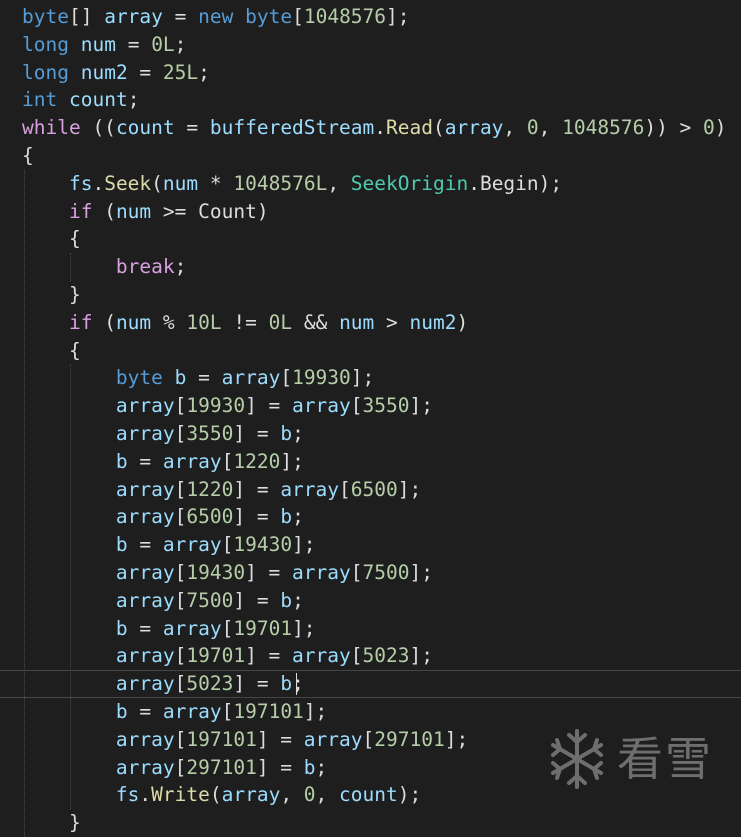 The height and width of the screenshot is (837, 741). Describe the element at coordinates (370, 462) in the screenshot. I see `code-line: b = array[1220];` at that location.